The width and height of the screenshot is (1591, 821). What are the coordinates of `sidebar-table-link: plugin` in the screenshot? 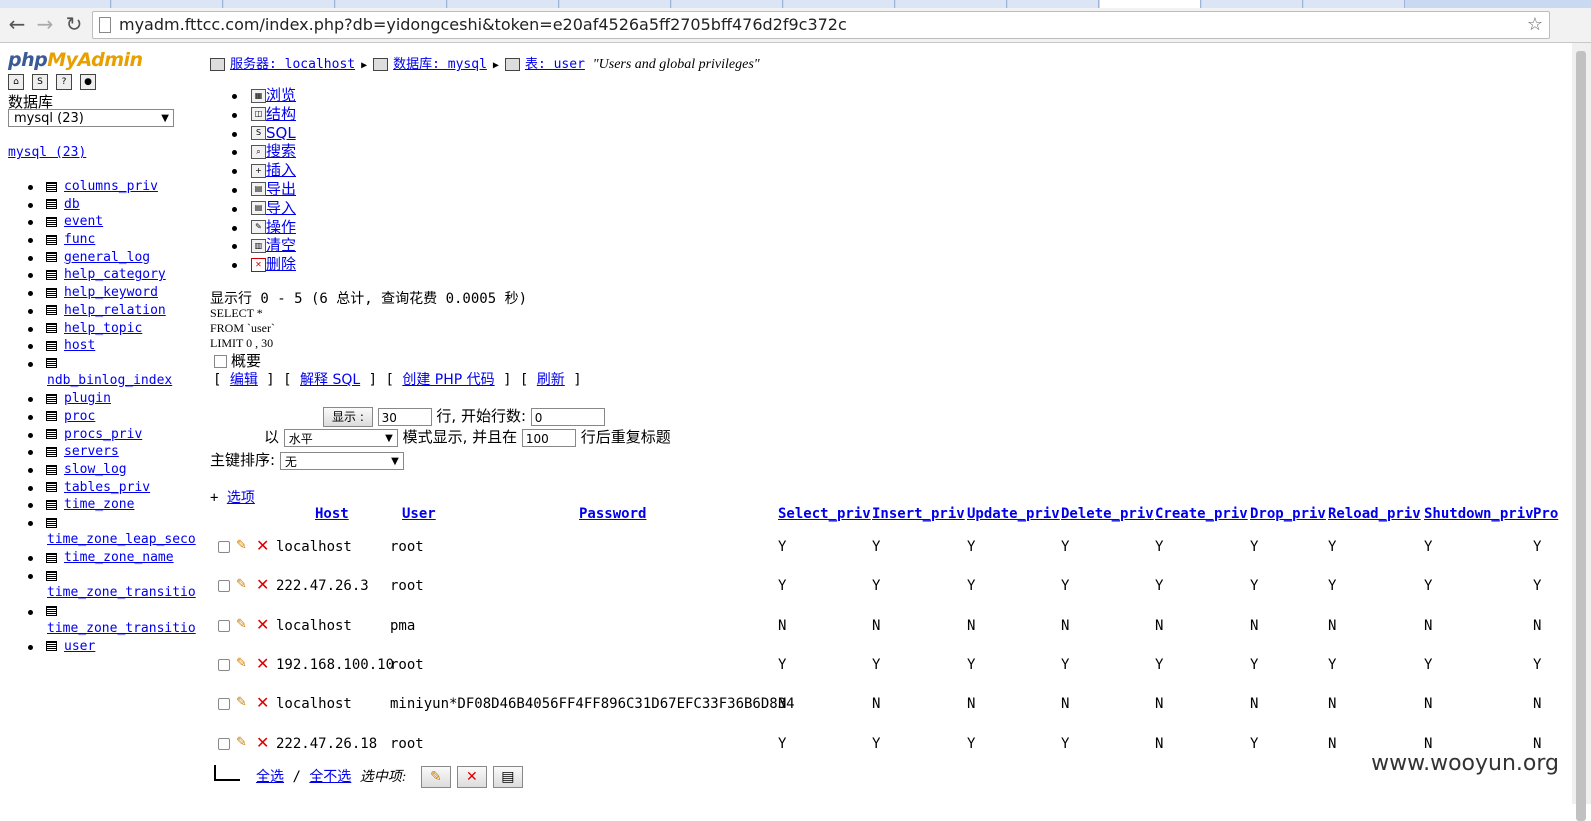 It's located at (87, 398).